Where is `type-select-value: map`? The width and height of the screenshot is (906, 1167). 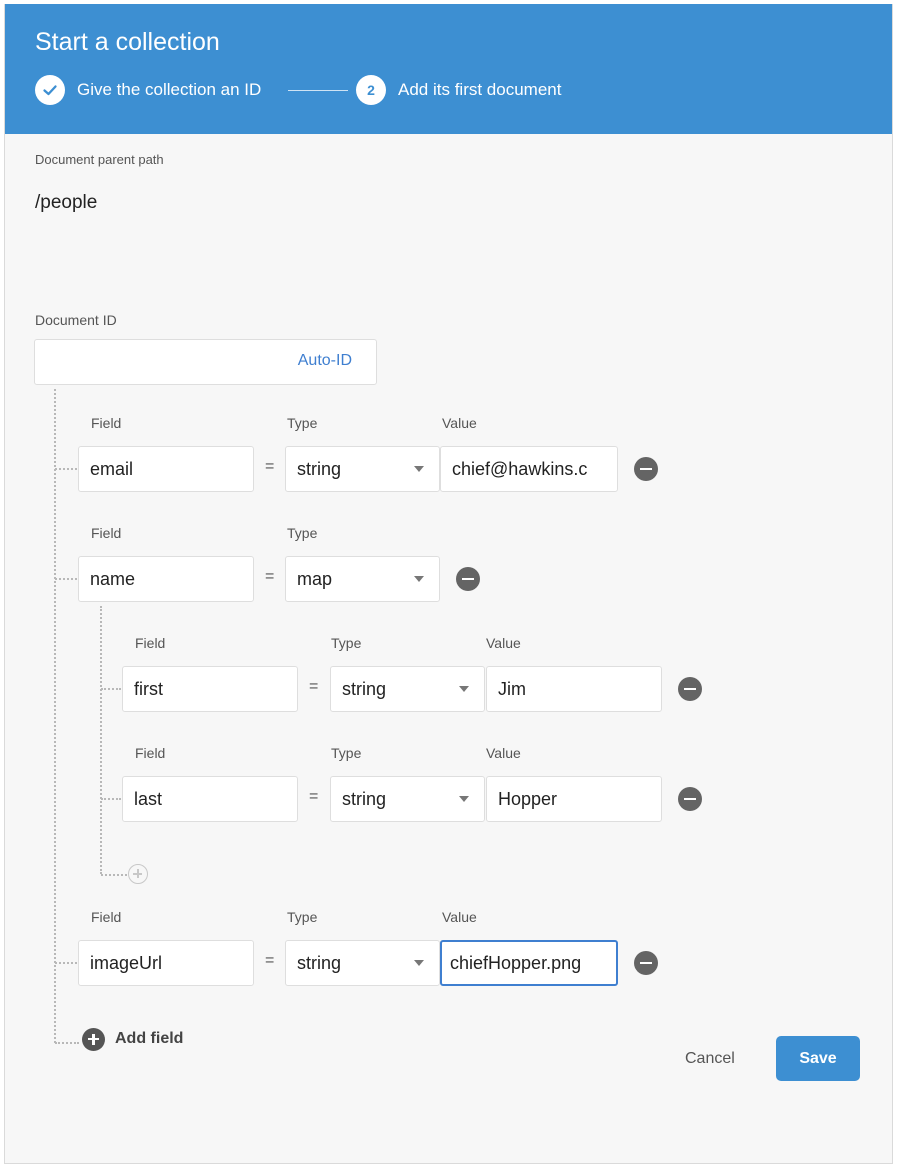
type-select-value: map is located at coordinates (315, 578).